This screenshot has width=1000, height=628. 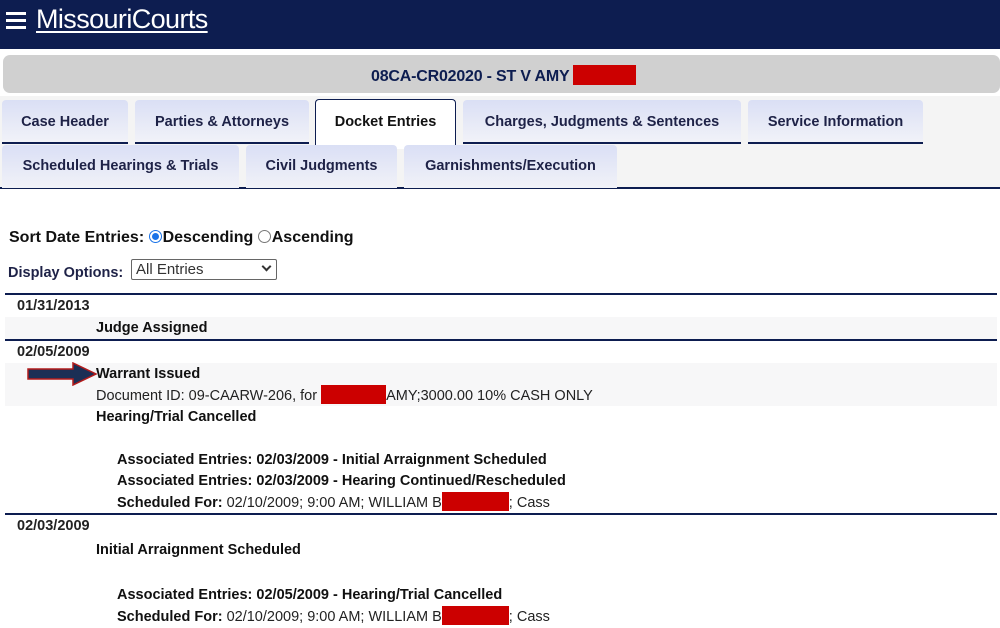 What do you see at coordinates (222, 122) in the screenshot?
I see `tab-parties-attorneys: Parties & Attorneys` at bounding box center [222, 122].